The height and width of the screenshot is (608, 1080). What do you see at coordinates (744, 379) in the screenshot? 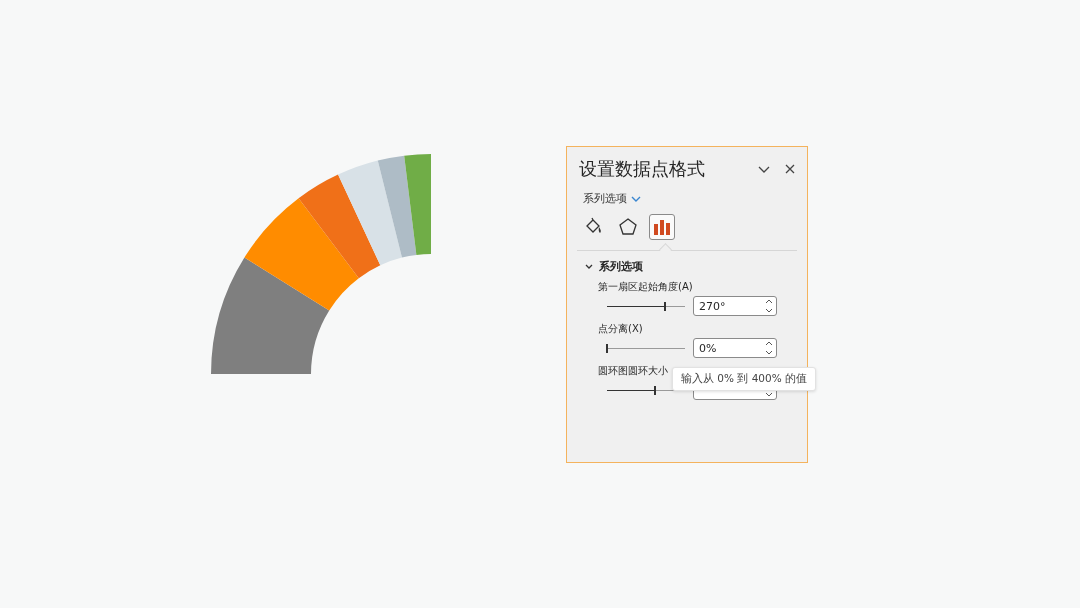
I see `tooltip: 输入从 0% 到 400% 的值` at bounding box center [744, 379].